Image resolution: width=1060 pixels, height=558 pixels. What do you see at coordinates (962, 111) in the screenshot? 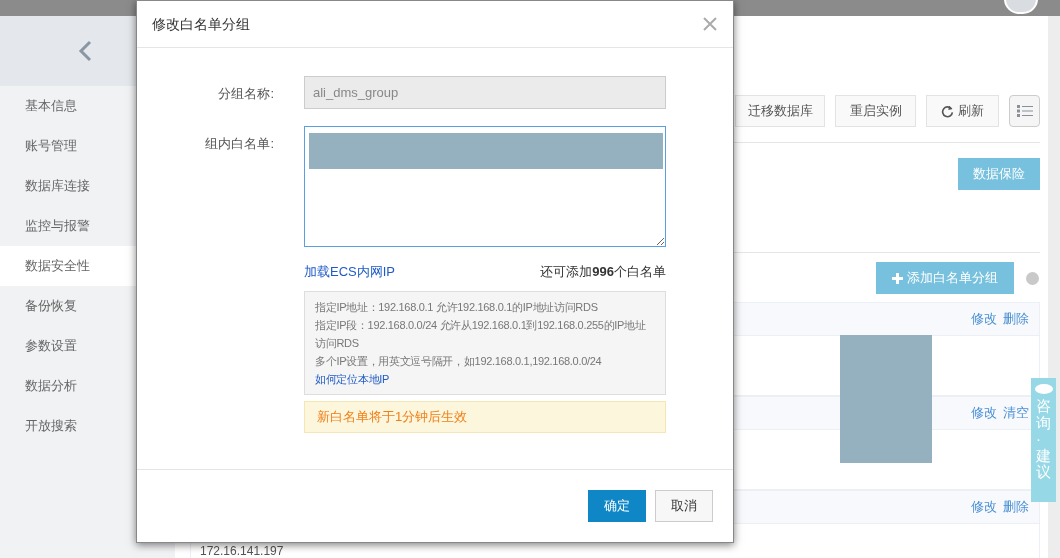
I see `refresh-button: 刷新` at bounding box center [962, 111].